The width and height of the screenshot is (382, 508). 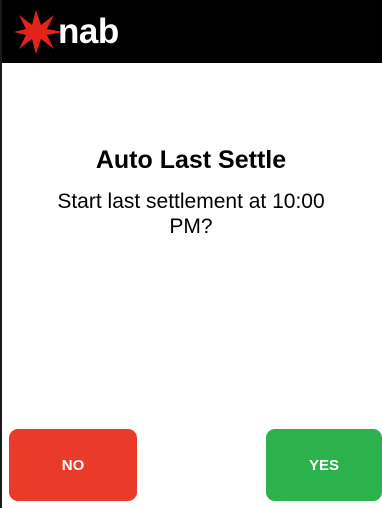 What do you see at coordinates (73, 465) in the screenshot?
I see `no-button: NO` at bounding box center [73, 465].